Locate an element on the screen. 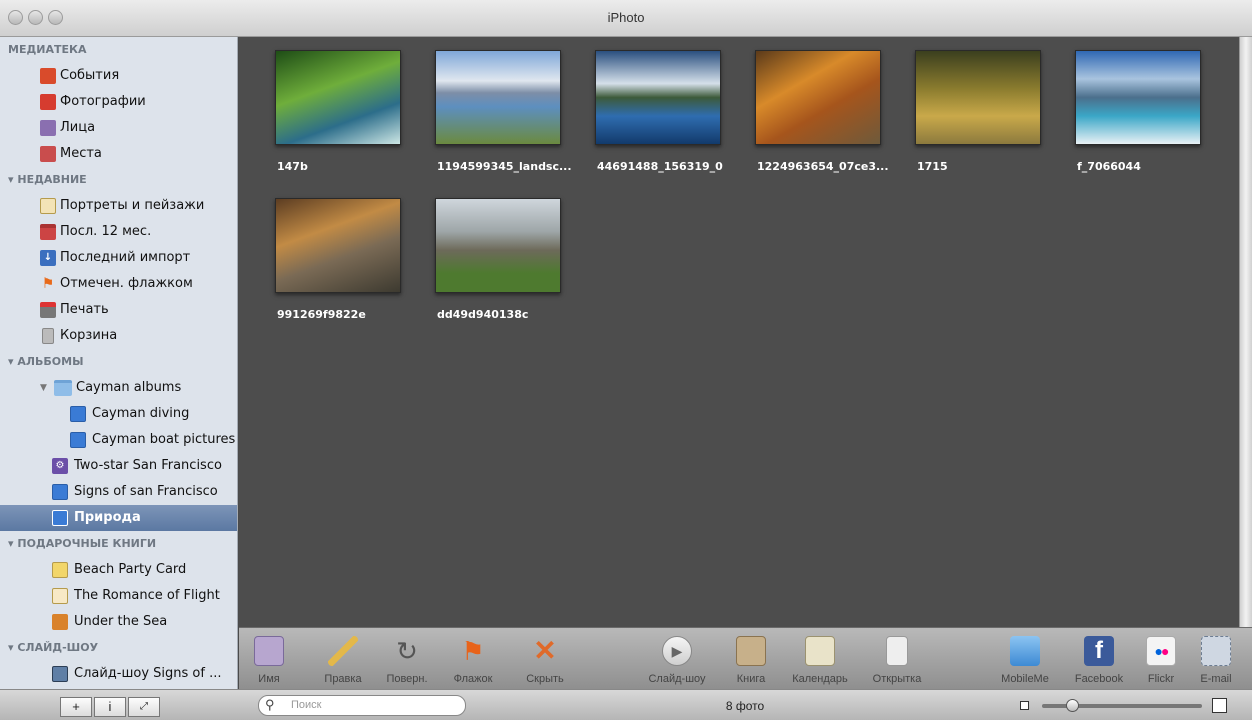  sidebar-item-under-sea: Under the Sea is located at coordinates (118, 622).